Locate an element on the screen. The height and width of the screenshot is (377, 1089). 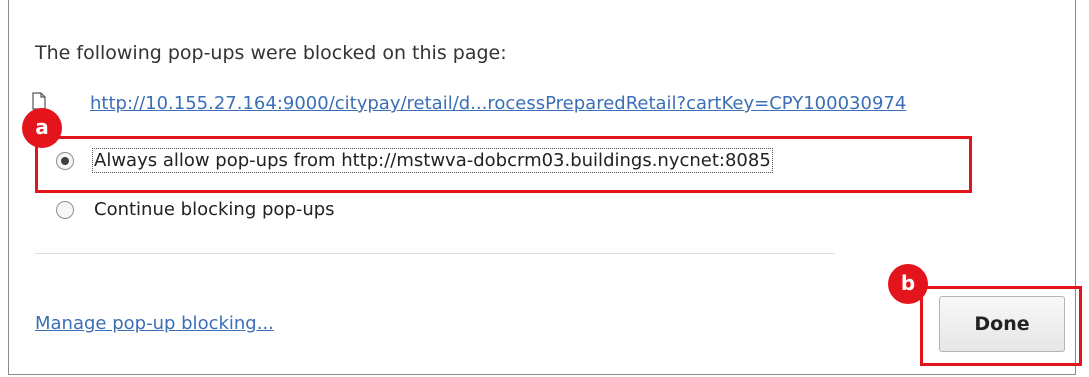
continue-blocking-radio is located at coordinates (65, 210).